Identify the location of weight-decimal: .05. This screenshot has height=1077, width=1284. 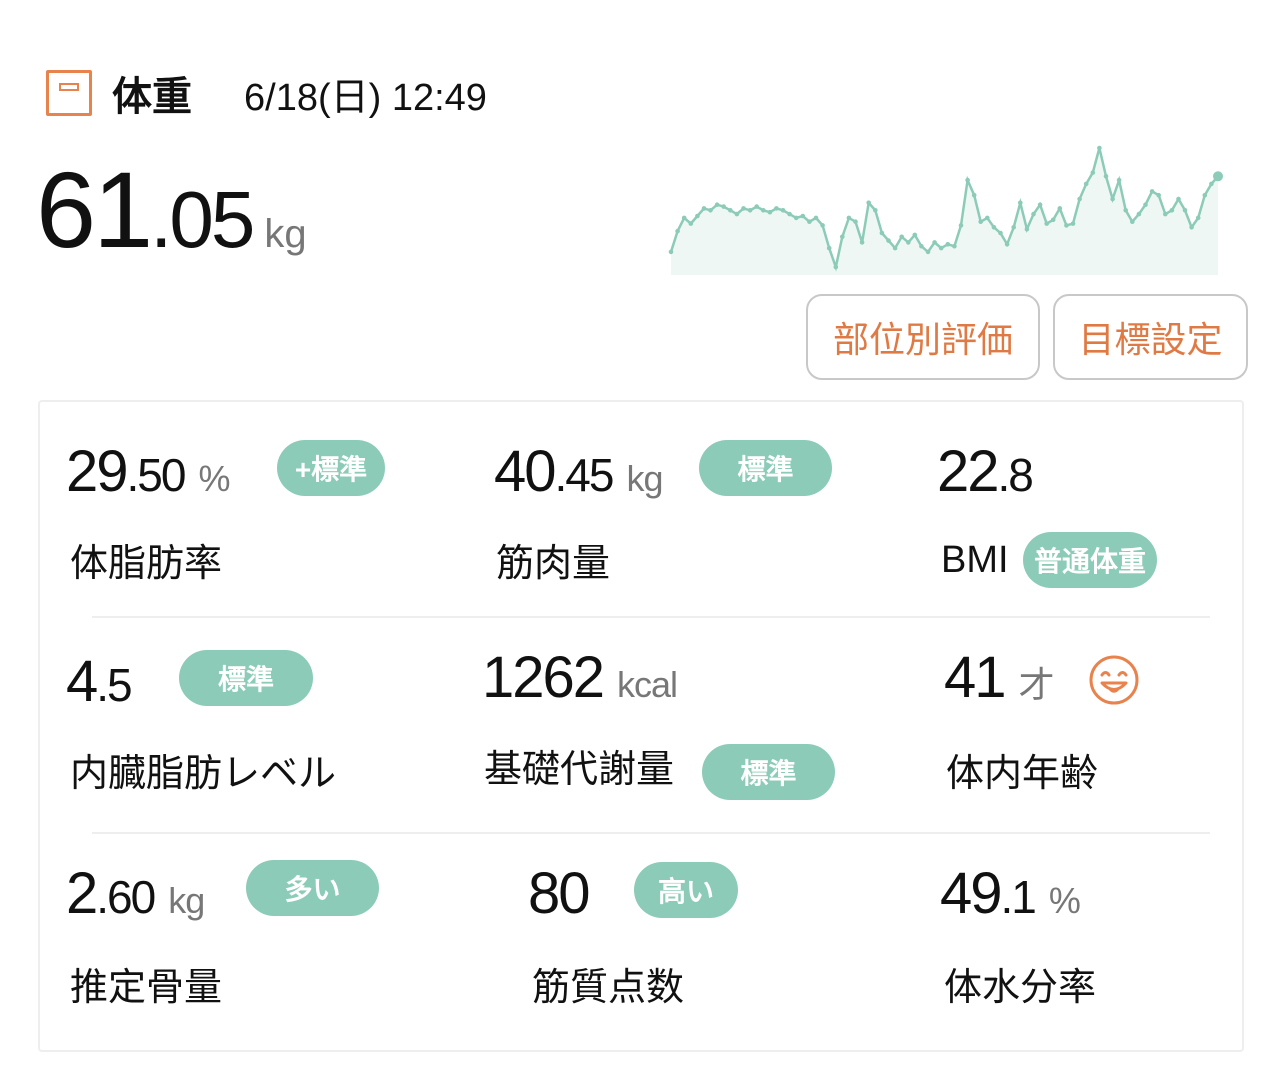
(202, 219).